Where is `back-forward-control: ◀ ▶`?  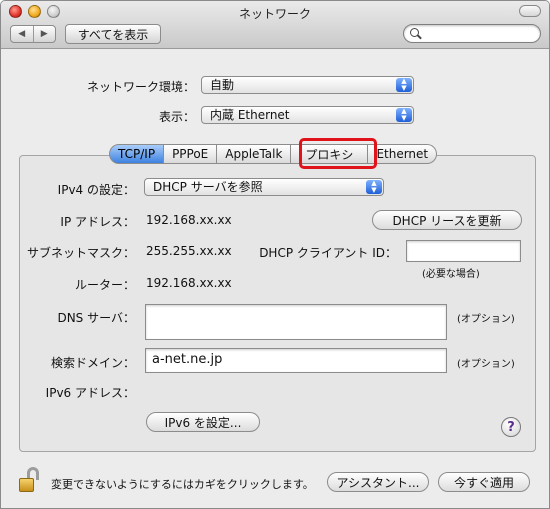
back-forward-control: ◀ ▶ is located at coordinates (33, 34).